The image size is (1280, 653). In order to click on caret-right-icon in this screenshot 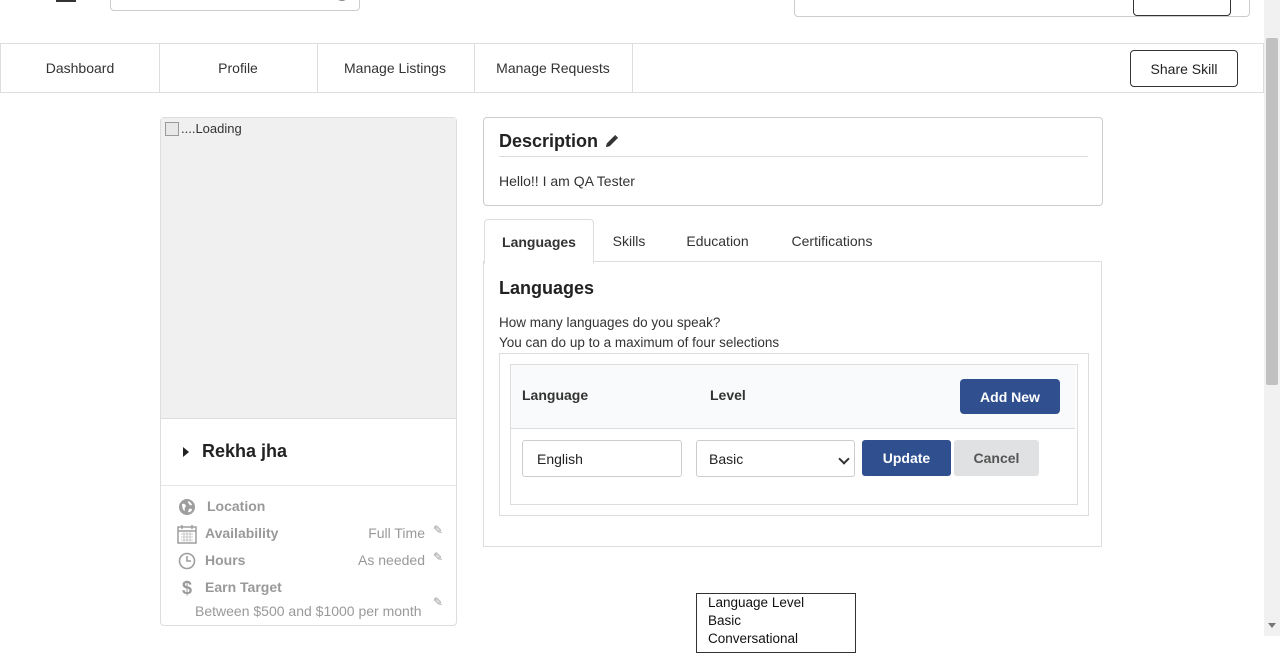, I will do `click(186, 451)`.